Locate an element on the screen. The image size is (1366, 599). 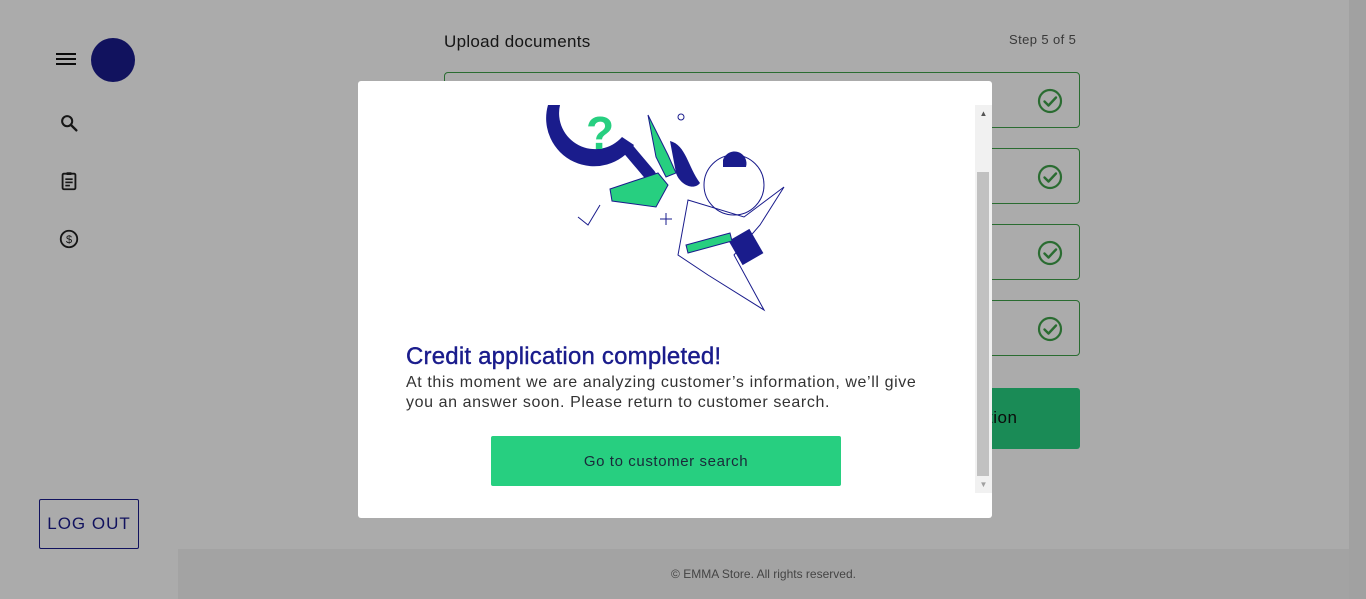
success-illustration: ? is located at coordinates (665, 208).